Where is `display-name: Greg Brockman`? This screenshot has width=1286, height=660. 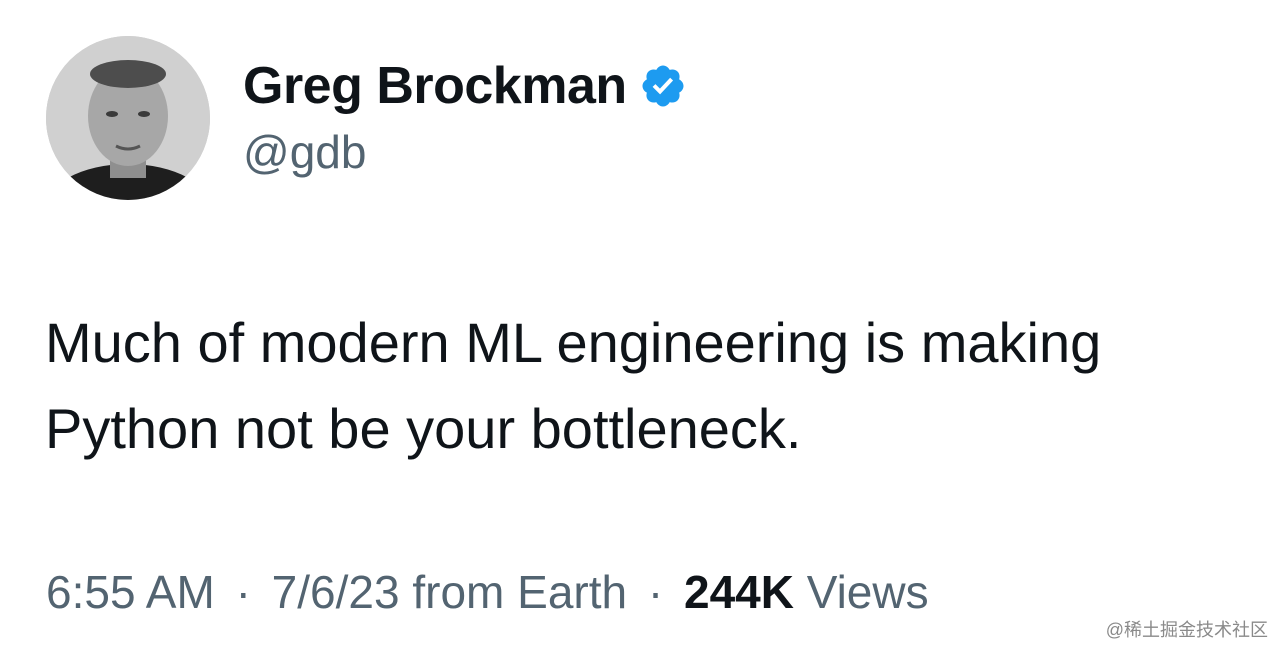
display-name: Greg Brockman is located at coordinates (465, 86).